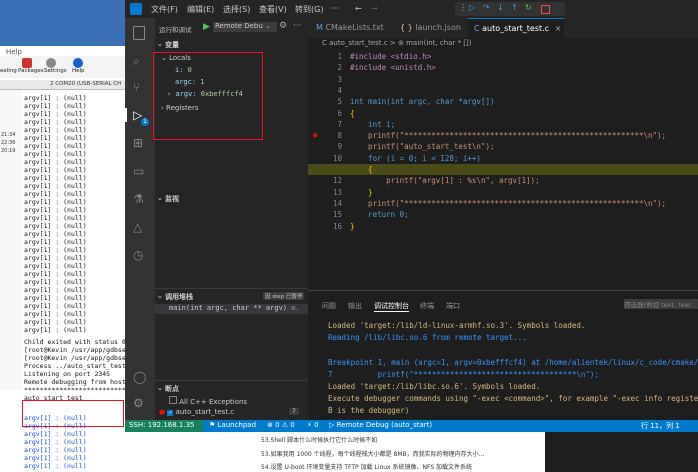 This screenshot has height=472, width=698. I want to click on bg-tool-eeling: eeling, so click(8, 71).